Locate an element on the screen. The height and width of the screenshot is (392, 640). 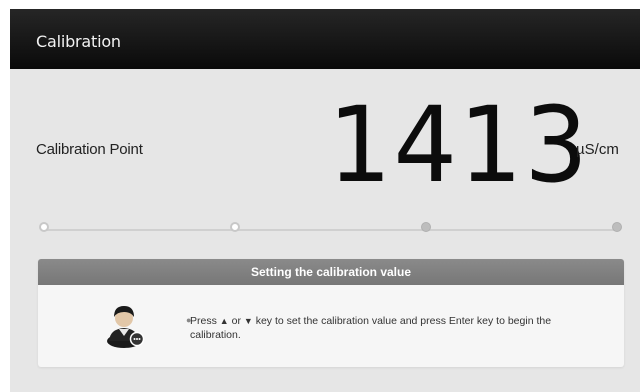
user-avatar-icon is located at coordinates (124, 325).